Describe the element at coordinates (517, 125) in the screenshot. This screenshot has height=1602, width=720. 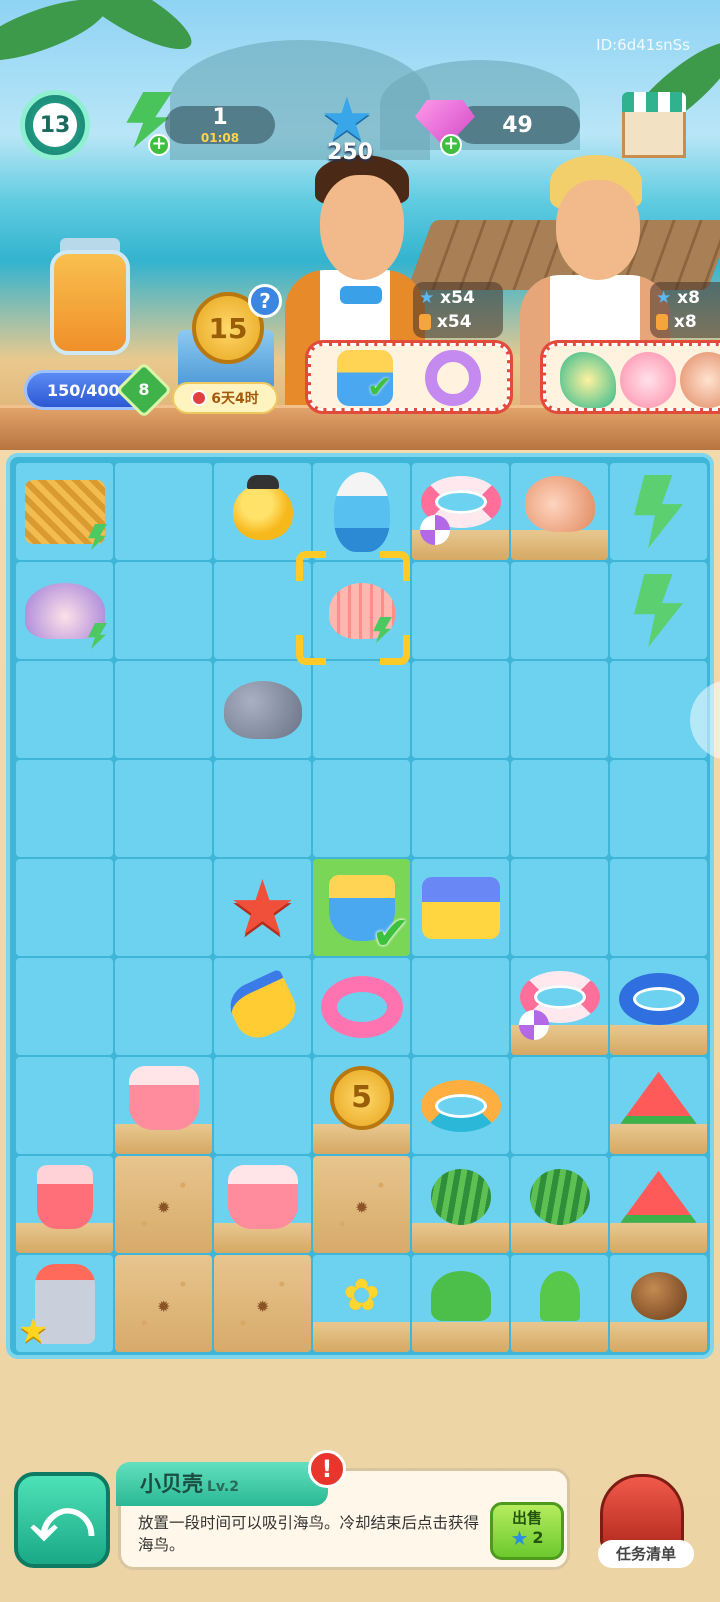
I see `gem-counter: 49` at that location.